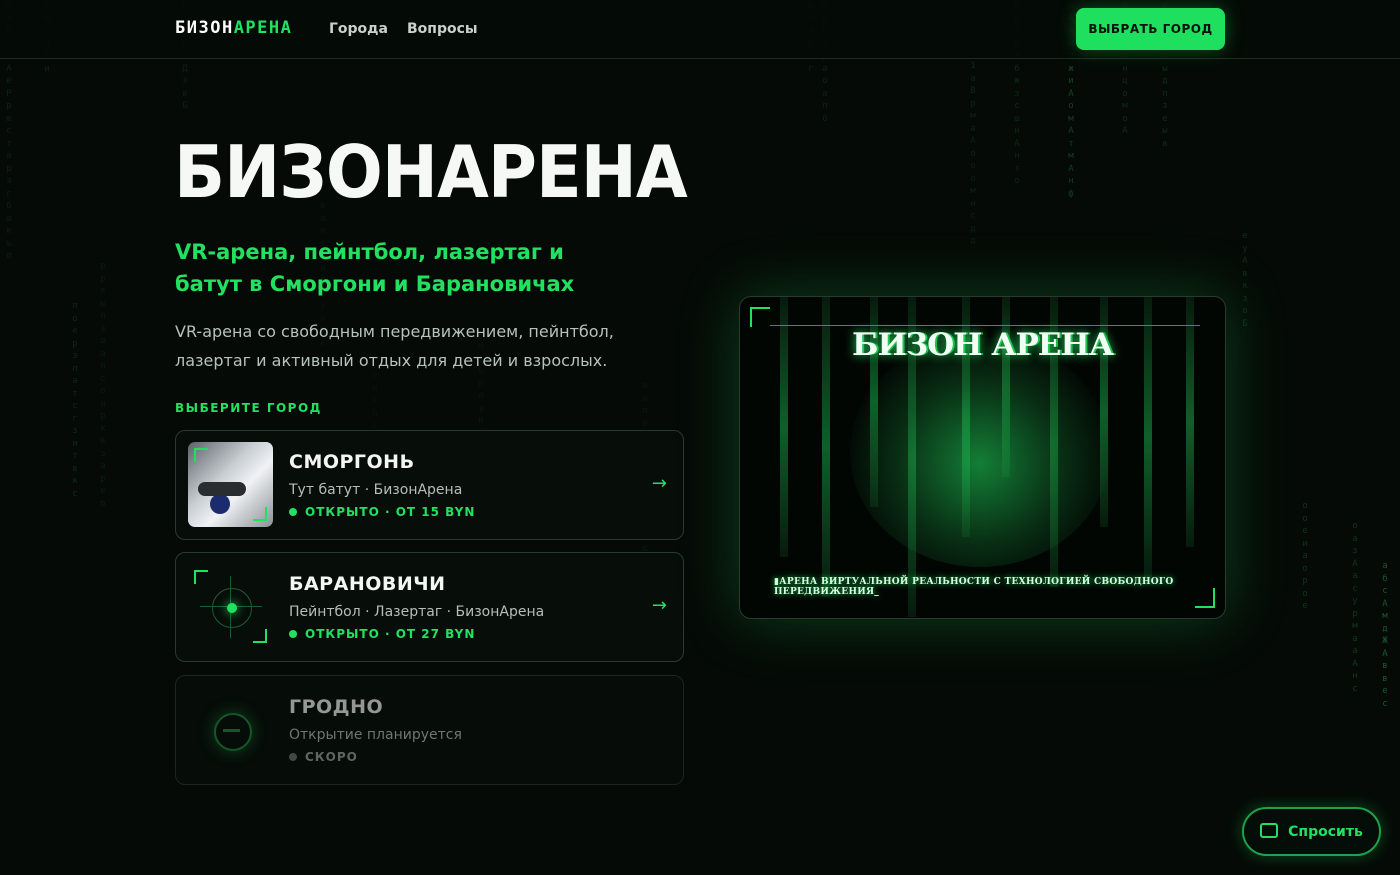 This screenshot has height=875, width=1400. I want to click on chat-bubble-icon, so click(1269, 830).